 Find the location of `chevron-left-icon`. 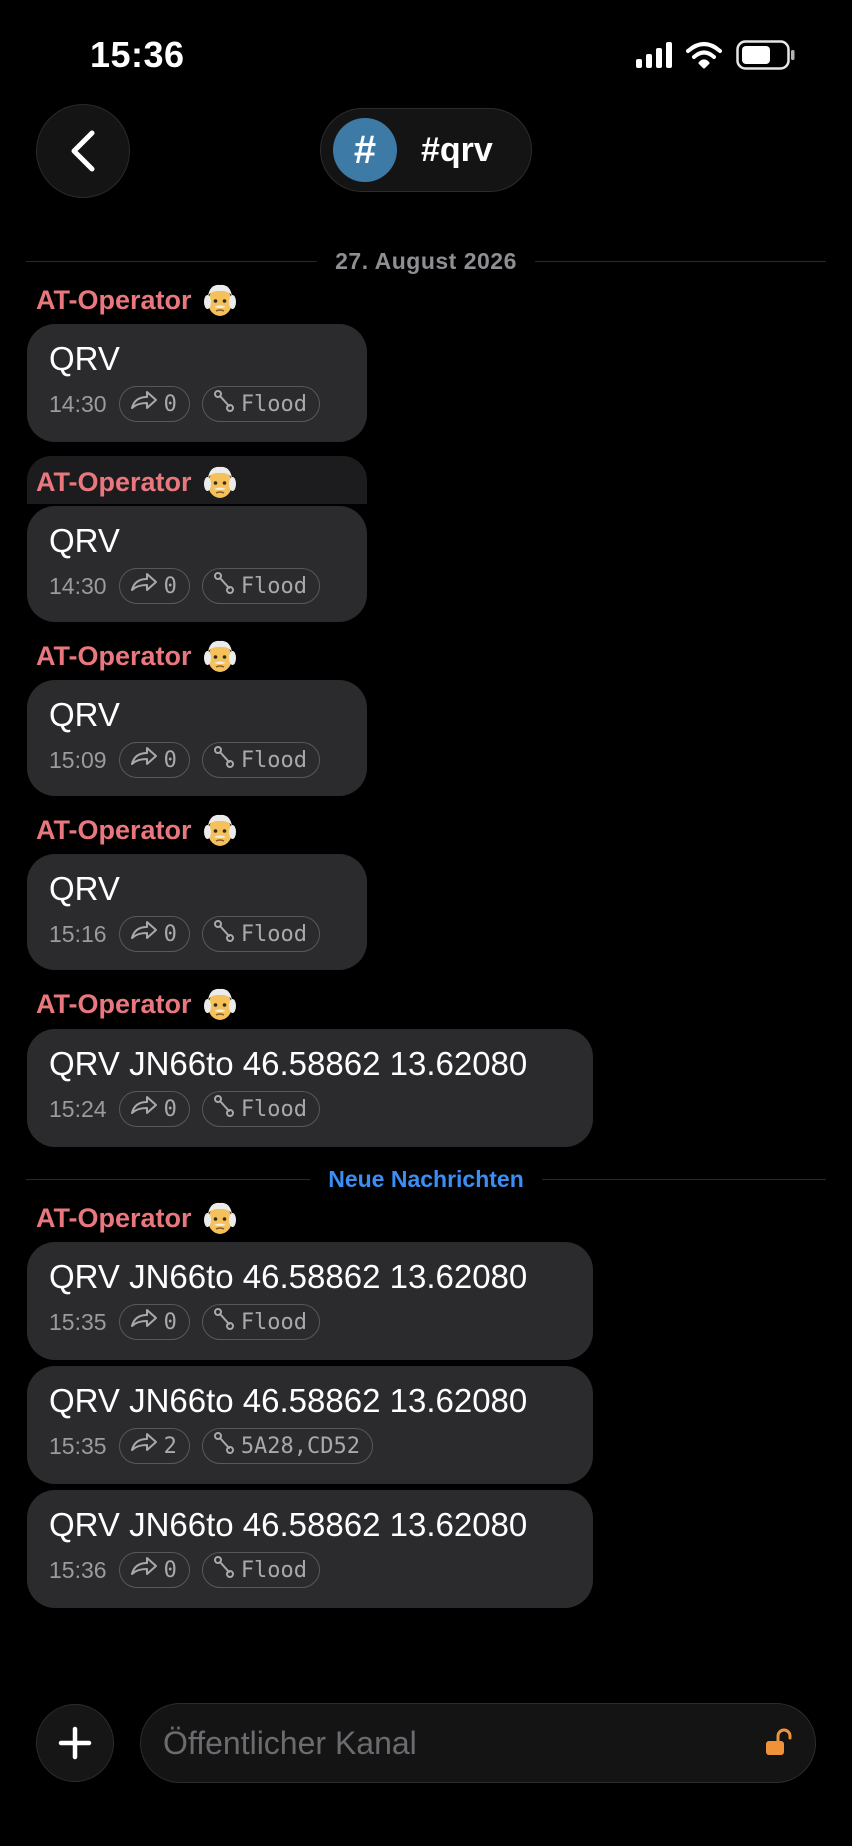

chevron-left-icon is located at coordinates (83, 151).